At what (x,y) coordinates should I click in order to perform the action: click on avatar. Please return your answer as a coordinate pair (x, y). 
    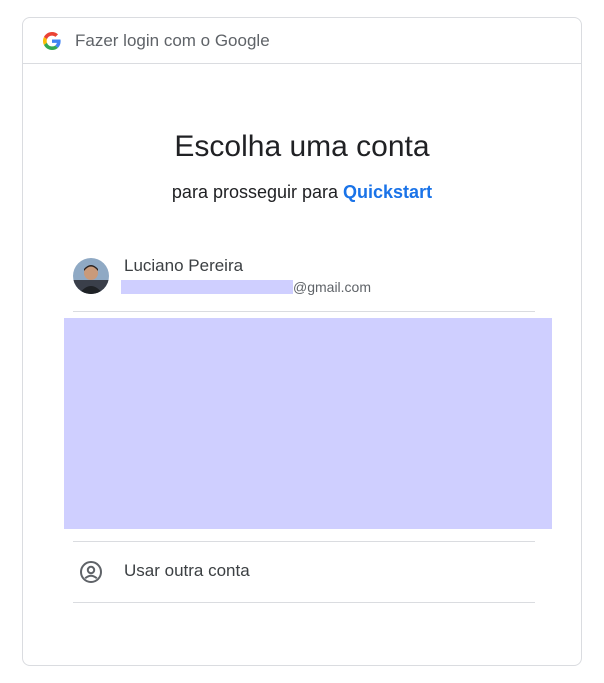
    Looking at the image, I should click on (91, 276).